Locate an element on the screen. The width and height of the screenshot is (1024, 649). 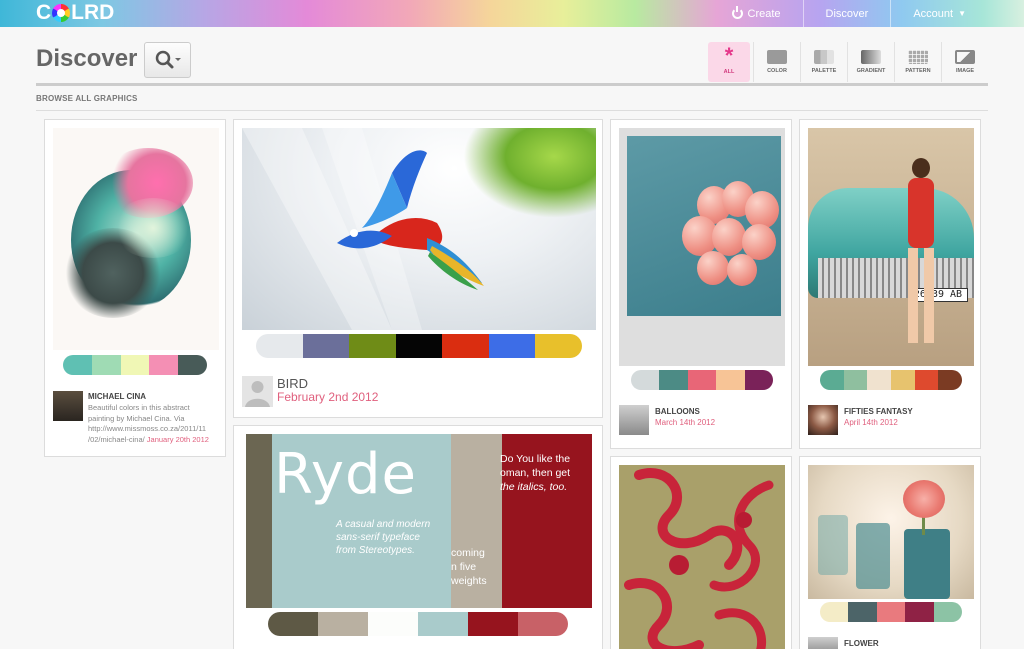
card-date: January 20th 2012 is located at coordinates (177, 439).